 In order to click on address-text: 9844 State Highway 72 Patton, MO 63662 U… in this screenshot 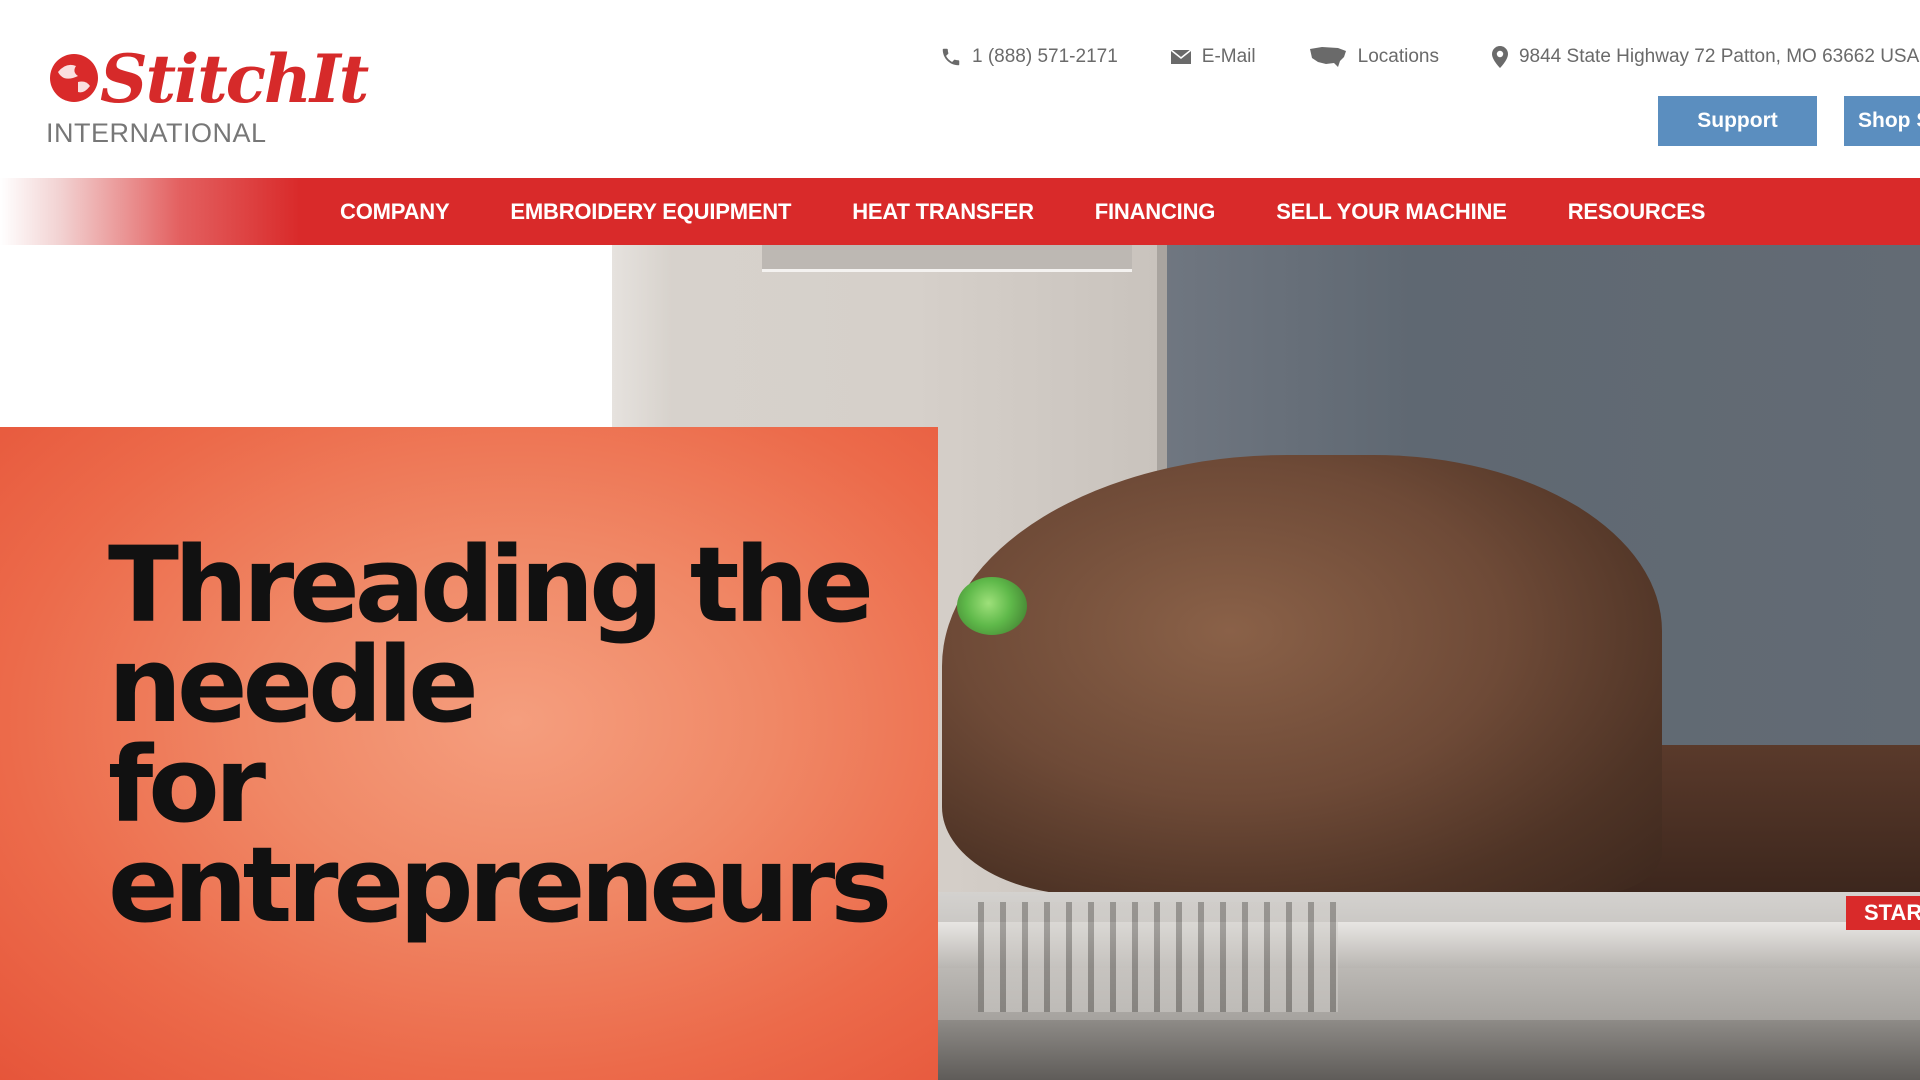, I will do `click(1719, 56)`.